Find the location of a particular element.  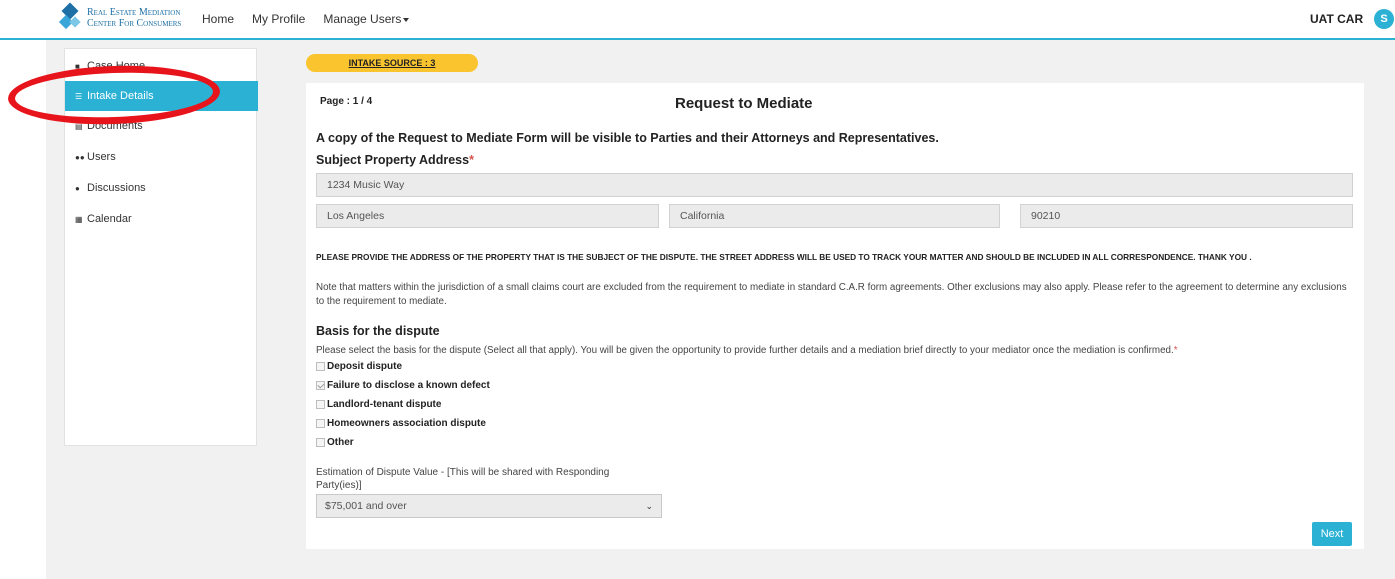

sidebar-item-users: ●● Users is located at coordinates (161, 157).